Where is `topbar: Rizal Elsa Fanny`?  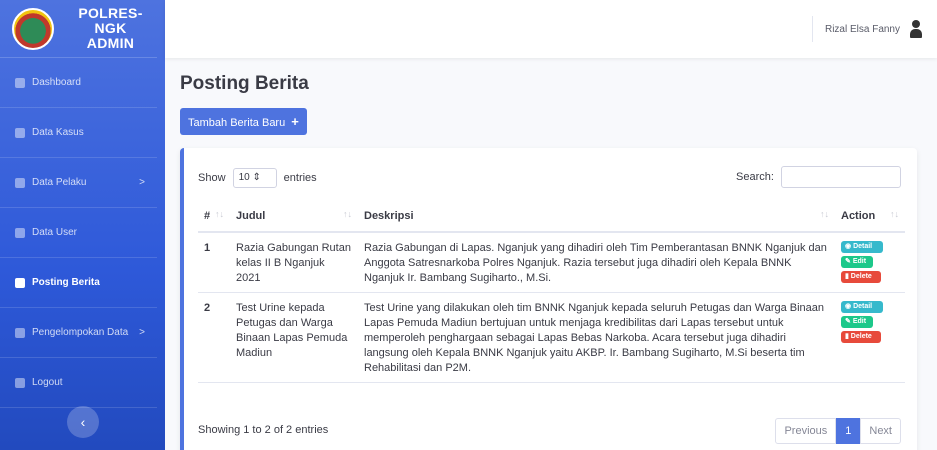 topbar: Rizal Elsa Fanny is located at coordinates (551, 29).